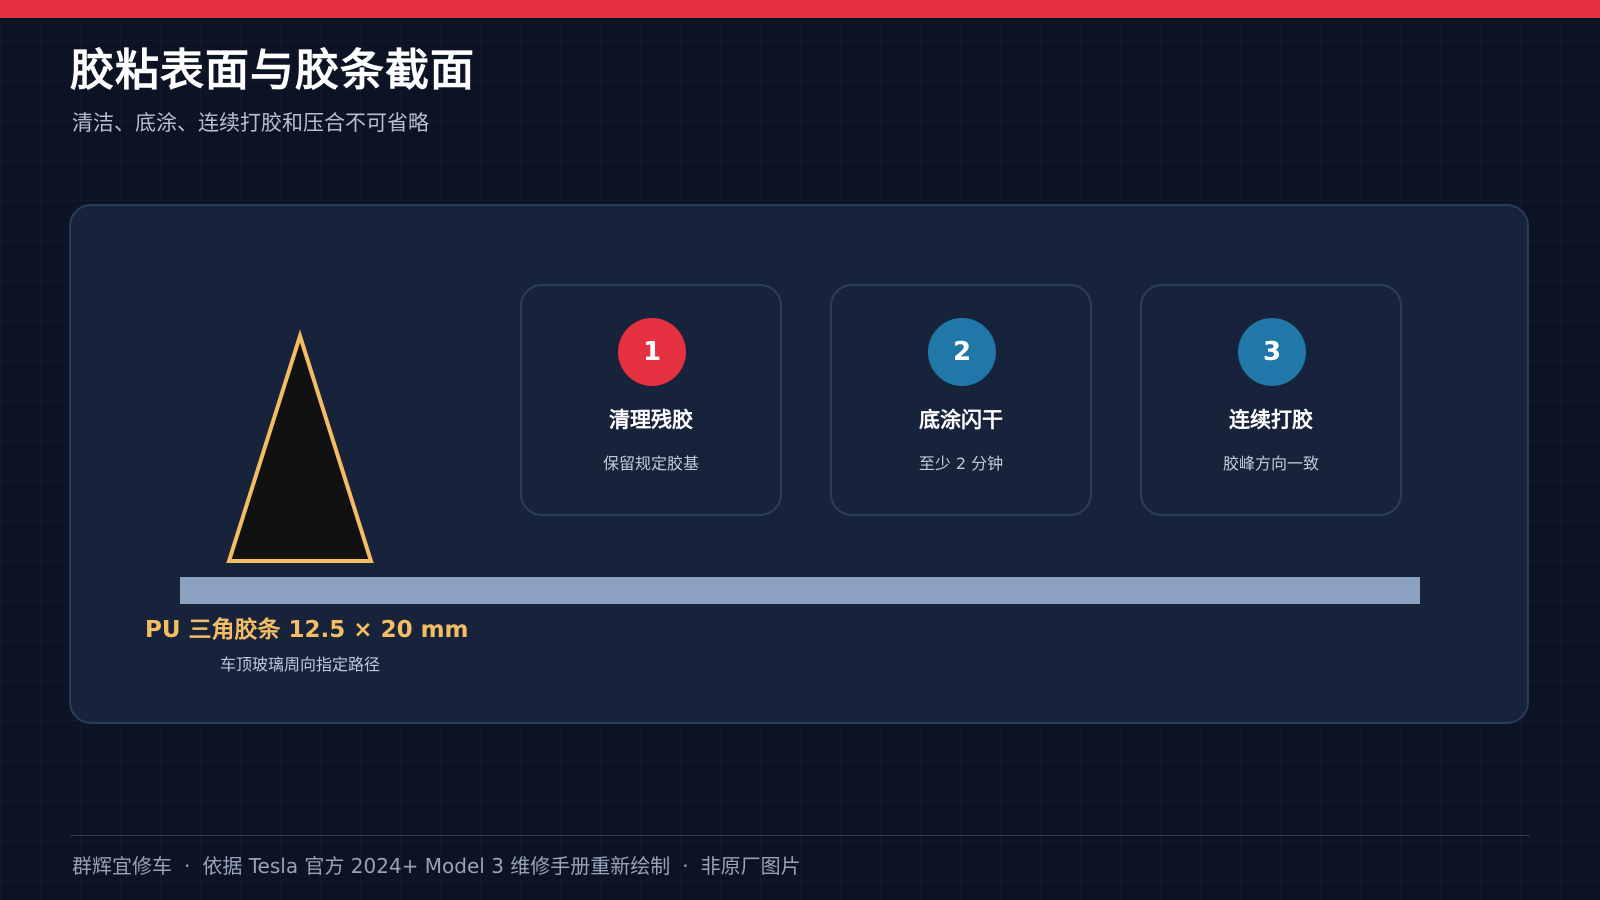 The height and width of the screenshot is (900, 1600). I want to click on footer-brand: 群辉宜修车, so click(122, 866).